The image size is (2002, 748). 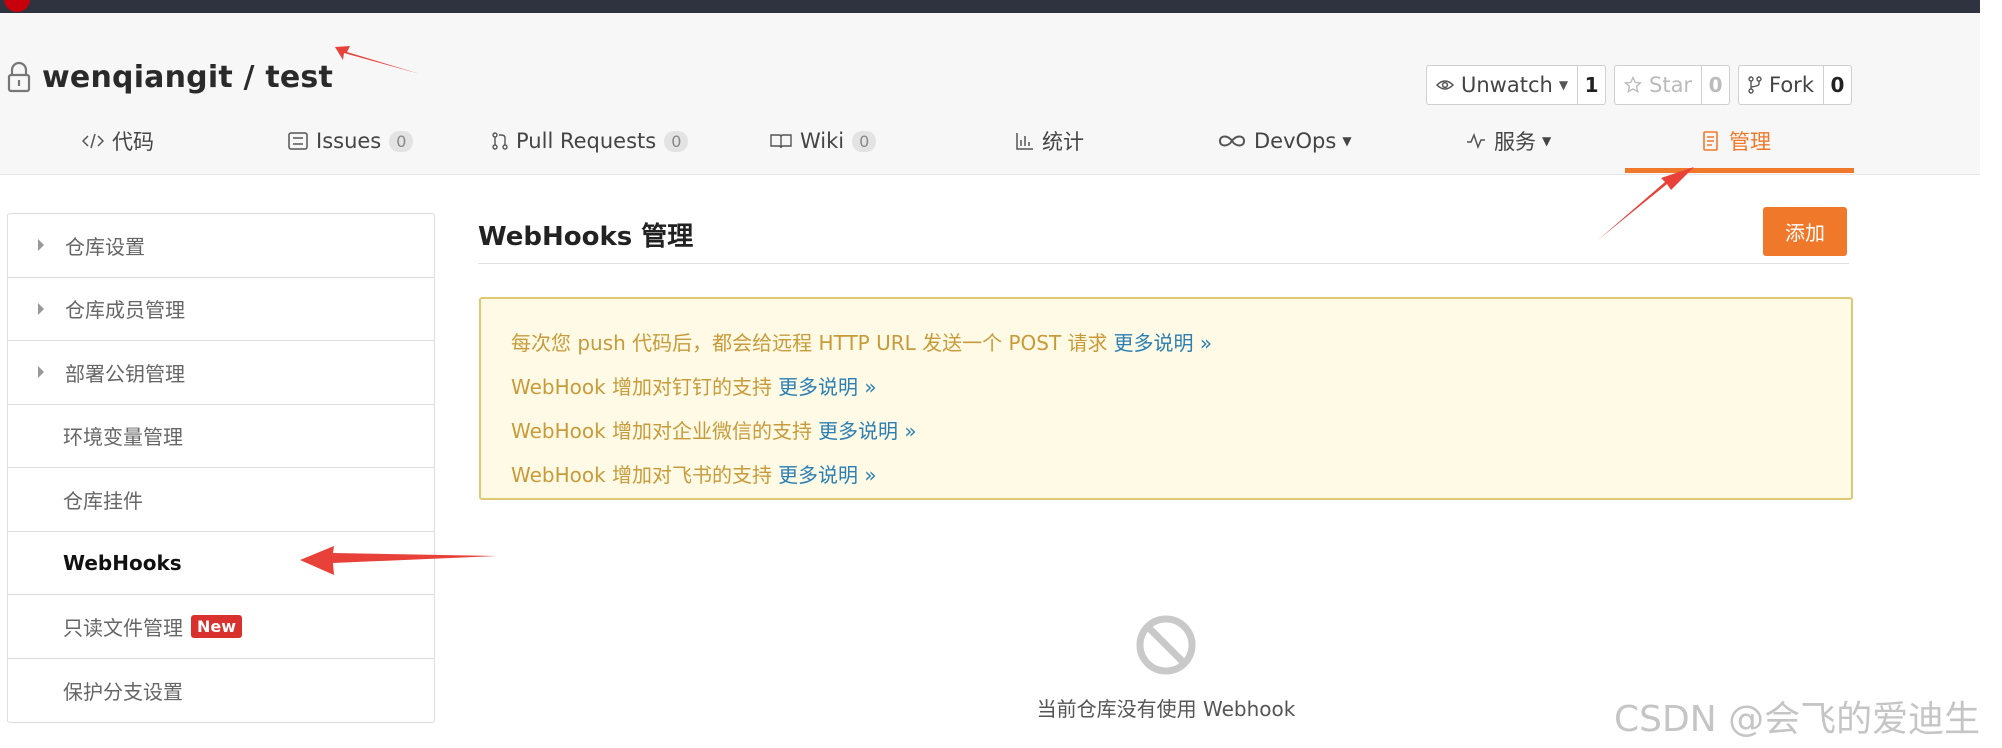 I want to click on arrow-to-manage-tab, so click(x=1646, y=203).